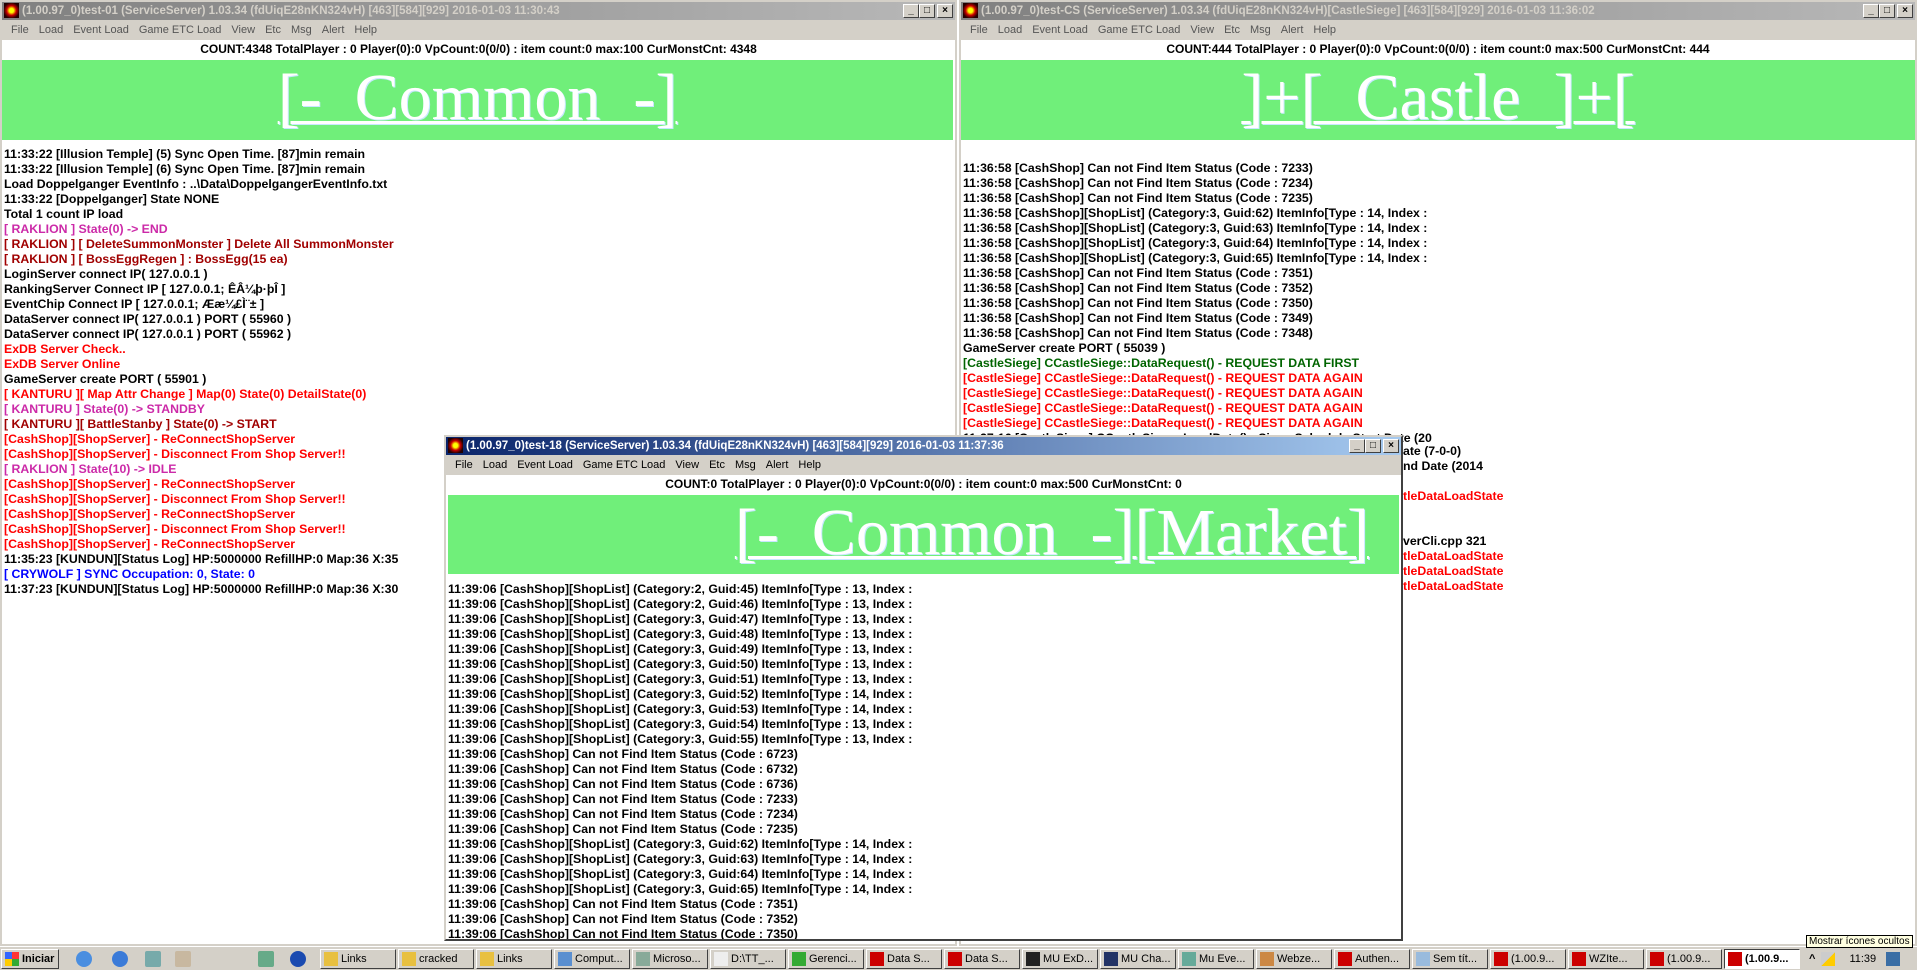  What do you see at coordinates (120, 959) in the screenshot?
I see `quicklaunch-ie-icon` at bounding box center [120, 959].